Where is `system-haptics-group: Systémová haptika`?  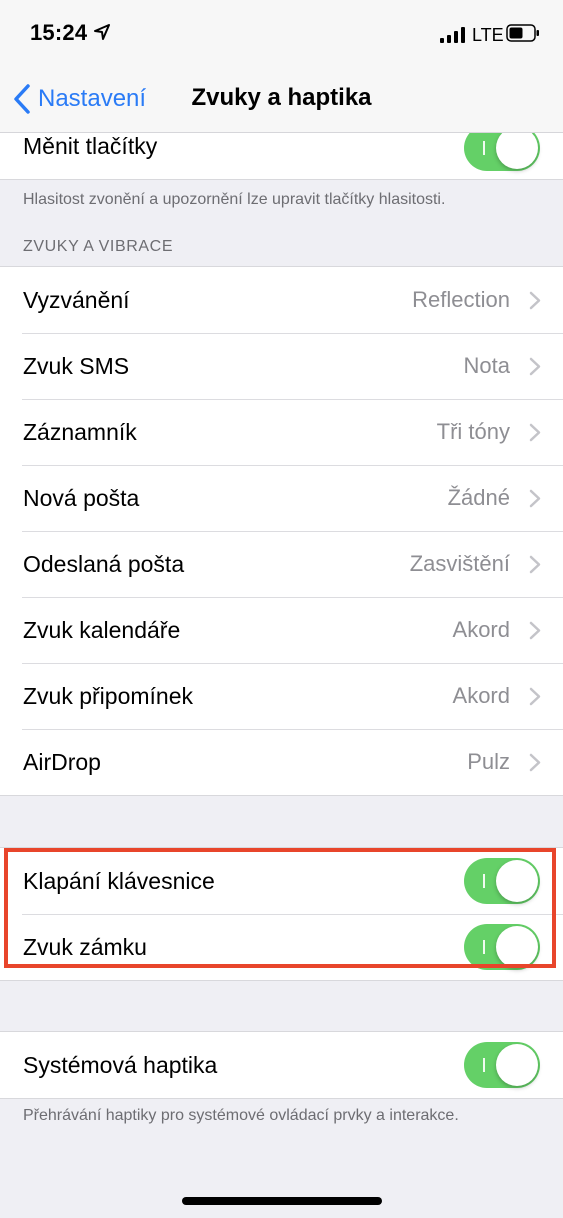
system-haptics-group: Systémová haptika is located at coordinates (281, 1065).